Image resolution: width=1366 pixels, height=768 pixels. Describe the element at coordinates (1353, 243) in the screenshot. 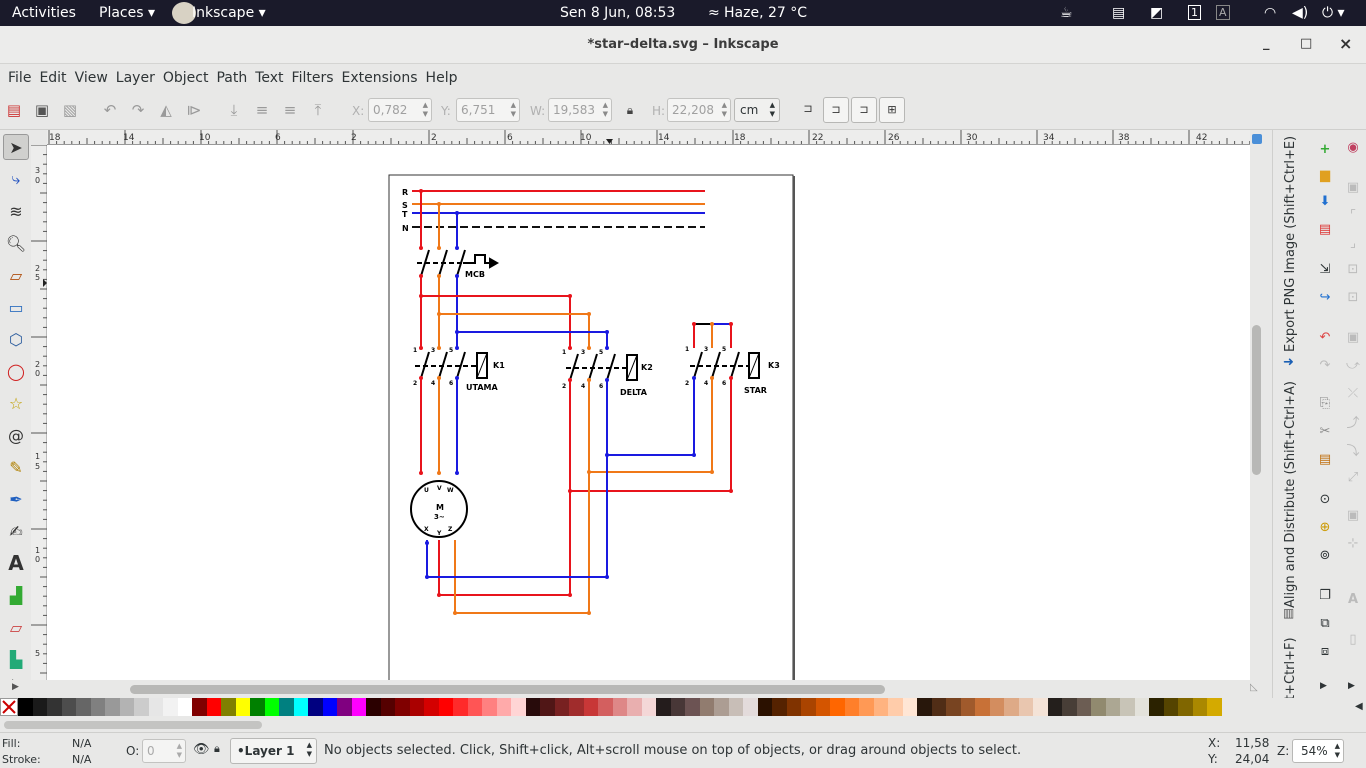

I see `snap-bbox-corner-icon: ⌟` at that location.